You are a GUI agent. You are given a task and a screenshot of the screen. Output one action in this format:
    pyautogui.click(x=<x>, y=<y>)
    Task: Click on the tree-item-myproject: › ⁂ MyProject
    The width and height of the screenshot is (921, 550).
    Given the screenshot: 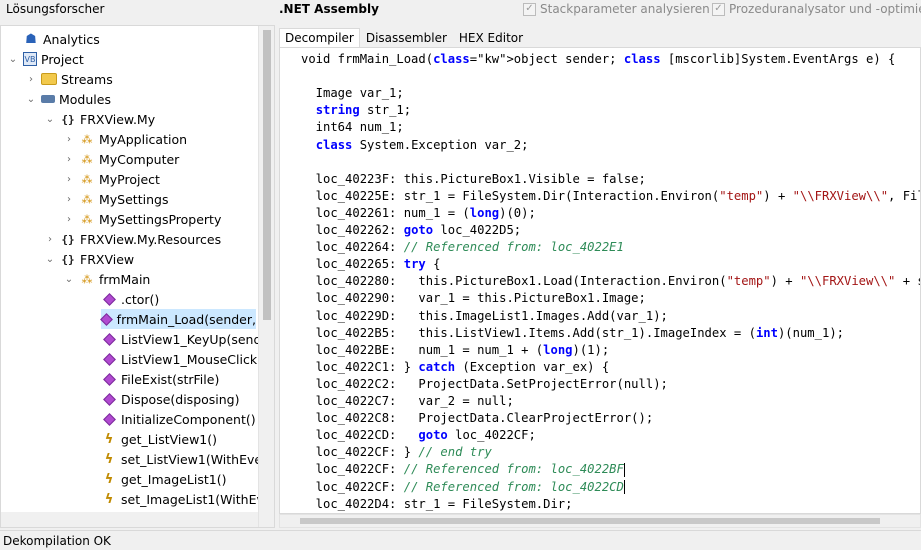 What is the action you would take?
    pyautogui.click(x=111, y=179)
    